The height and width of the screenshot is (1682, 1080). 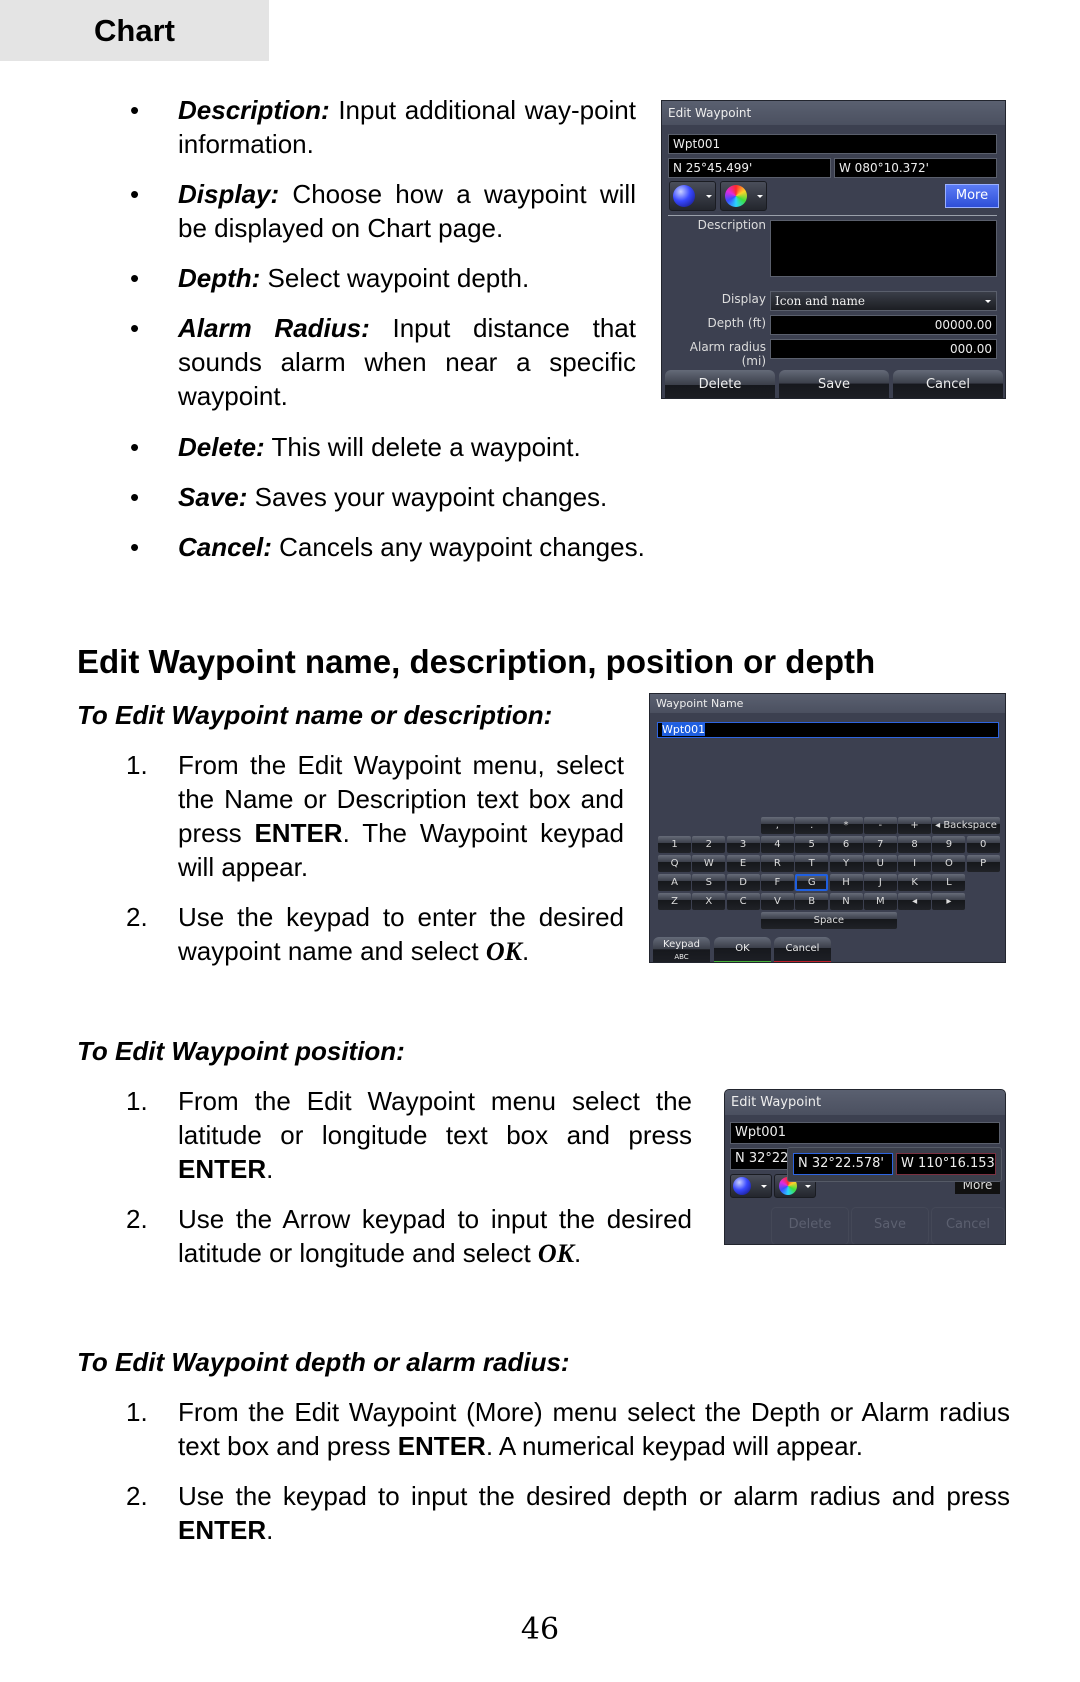 I want to click on longitude-field: W 080°10.372', so click(x=915, y=168).